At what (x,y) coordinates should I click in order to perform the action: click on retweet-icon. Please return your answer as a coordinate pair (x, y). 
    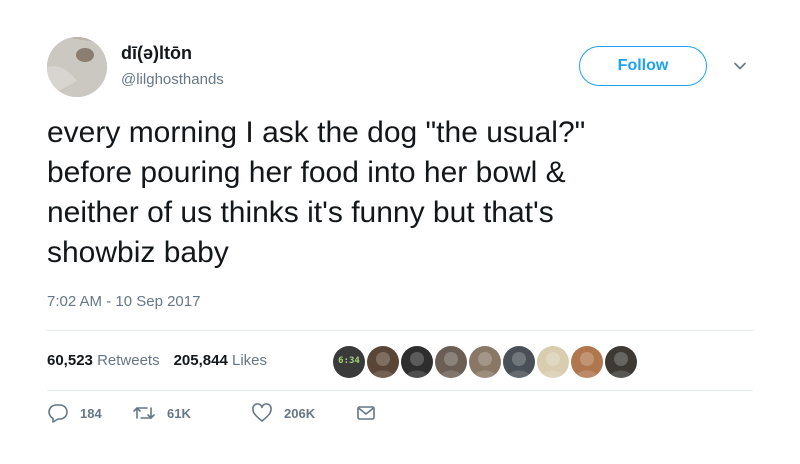
    Looking at the image, I should click on (144, 413).